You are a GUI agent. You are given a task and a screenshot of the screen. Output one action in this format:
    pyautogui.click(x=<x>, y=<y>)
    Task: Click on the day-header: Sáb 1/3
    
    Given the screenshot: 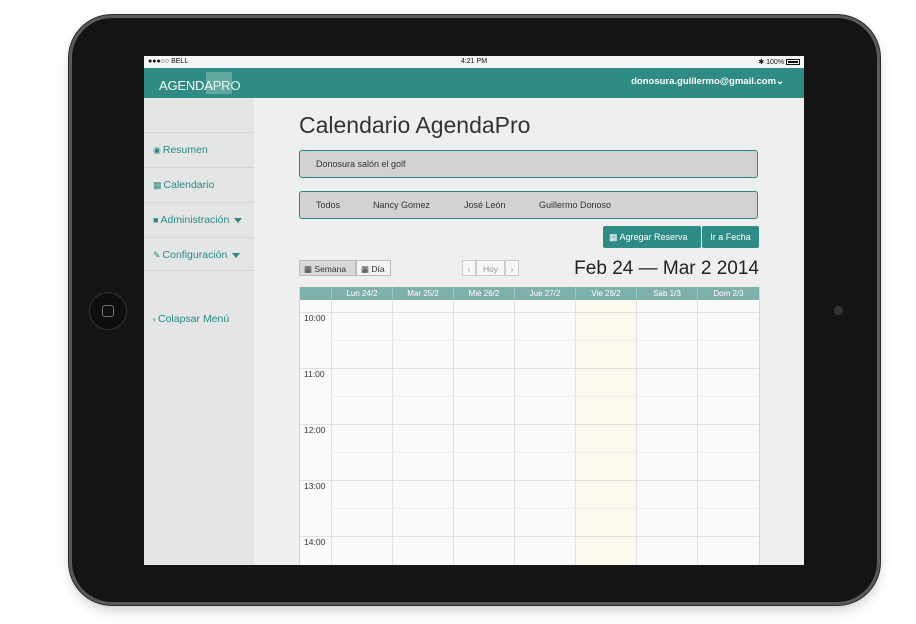 What is the action you would take?
    pyautogui.click(x=666, y=293)
    